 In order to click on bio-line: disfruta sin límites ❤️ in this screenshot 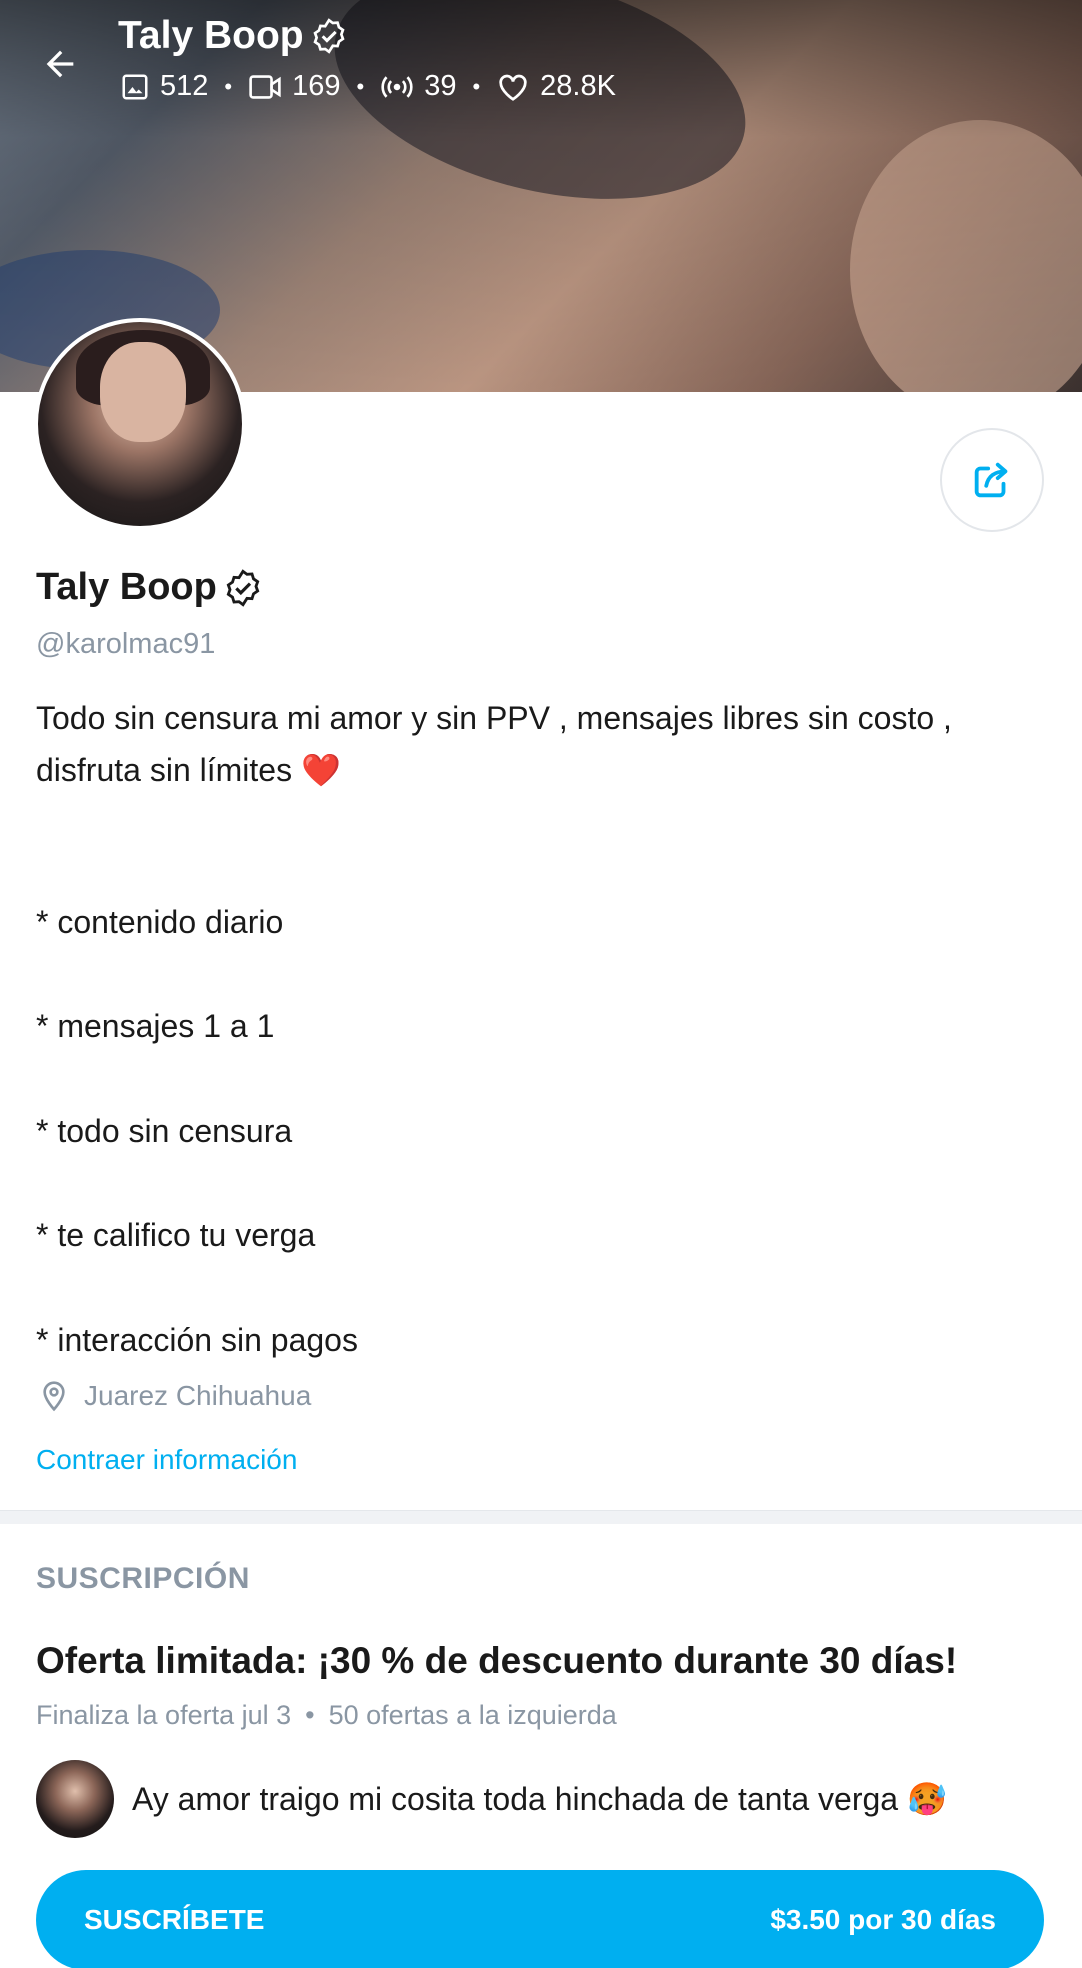, I will do `click(188, 770)`.